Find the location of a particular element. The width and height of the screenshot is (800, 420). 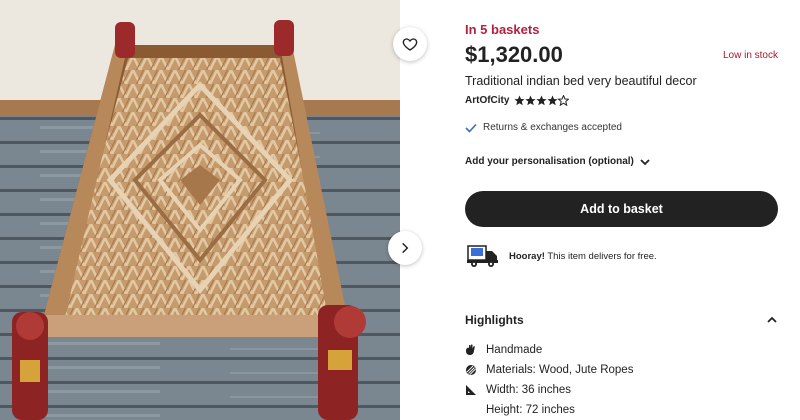

materials-icon is located at coordinates (471, 370).